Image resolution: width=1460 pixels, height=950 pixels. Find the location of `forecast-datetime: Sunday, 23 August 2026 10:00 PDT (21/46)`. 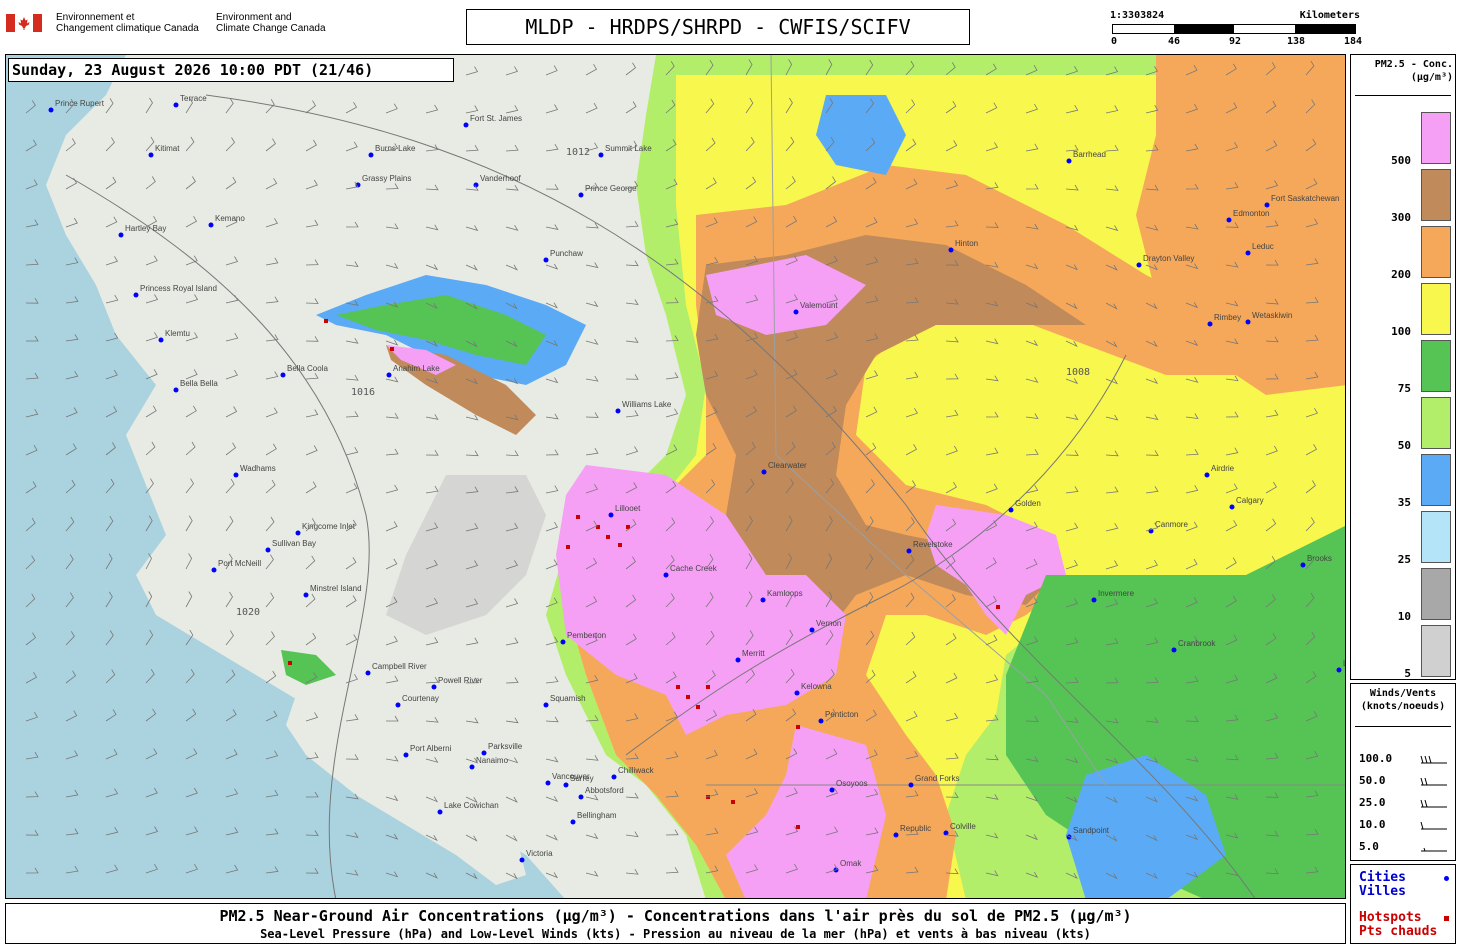

forecast-datetime: Sunday, 23 August 2026 10:00 PDT (21/46) is located at coordinates (231, 70).